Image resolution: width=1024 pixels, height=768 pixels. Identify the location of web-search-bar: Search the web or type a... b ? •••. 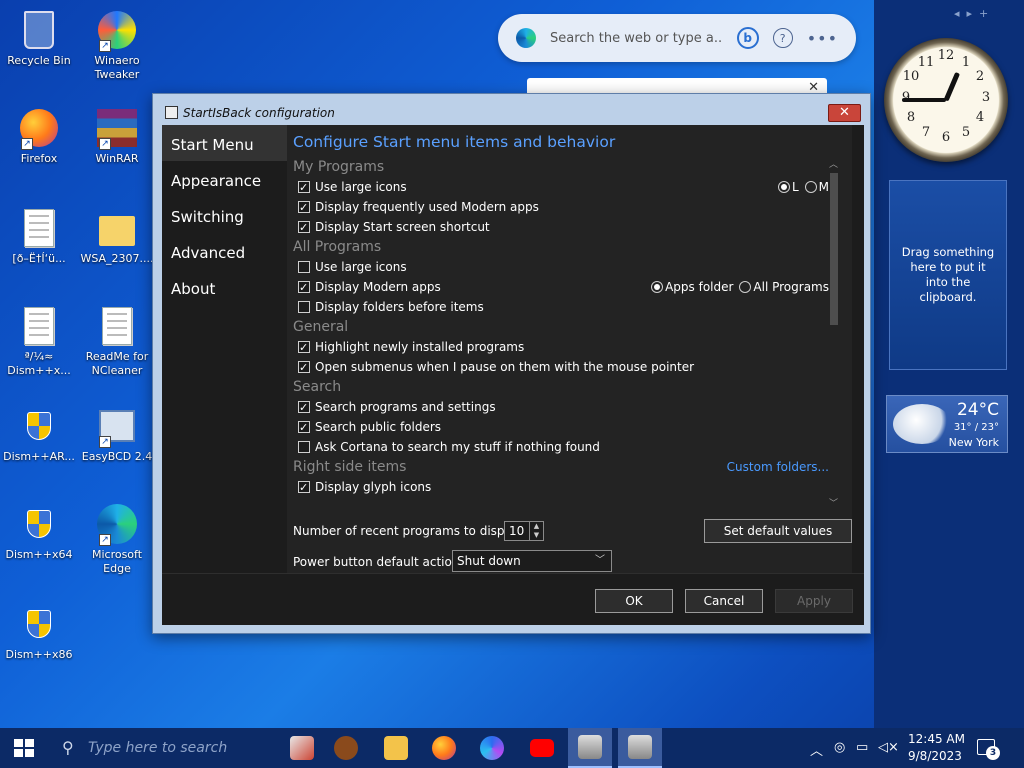
(677, 38).